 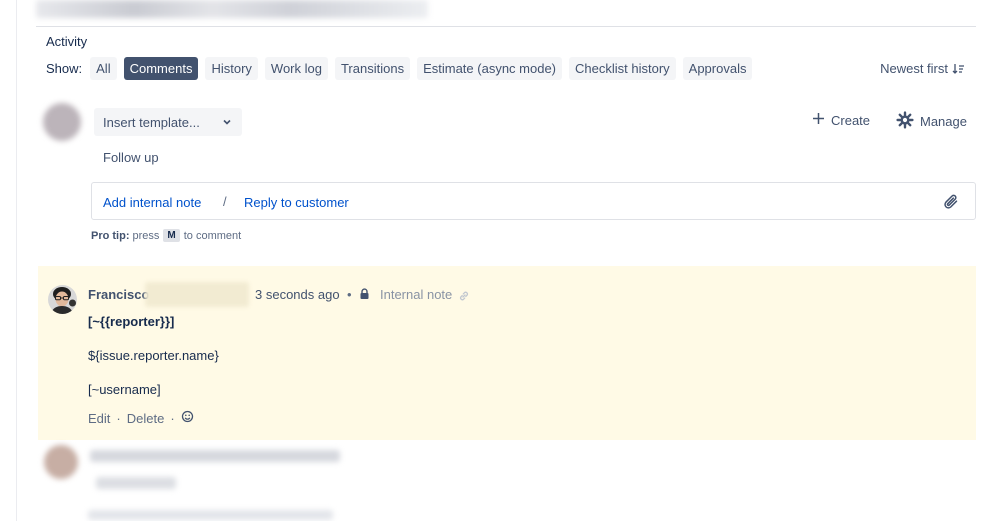 I want to click on show-label: Show:, so click(x=64, y=68).